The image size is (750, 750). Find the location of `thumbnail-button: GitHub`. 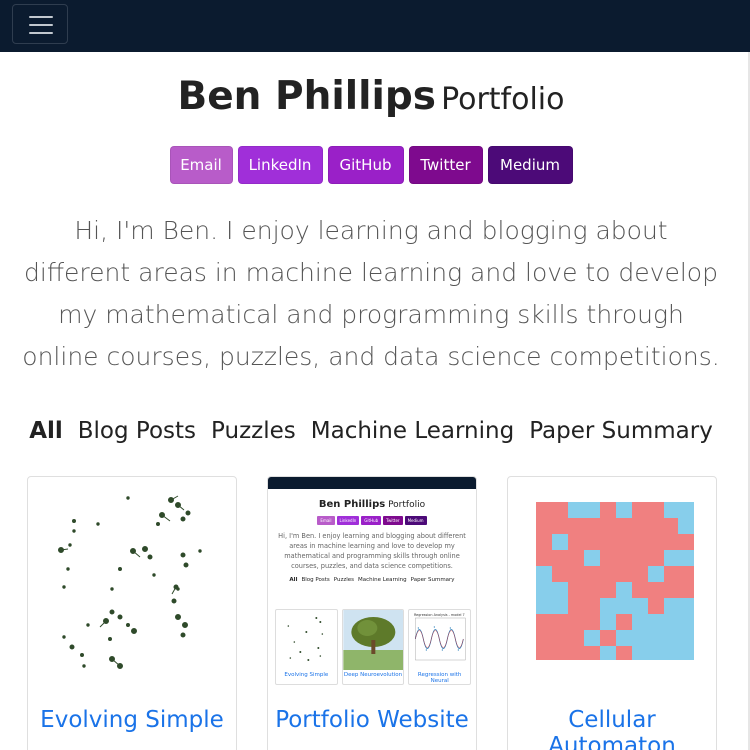

thumbnail-button: GitHub is located at coordinates (371, 520).